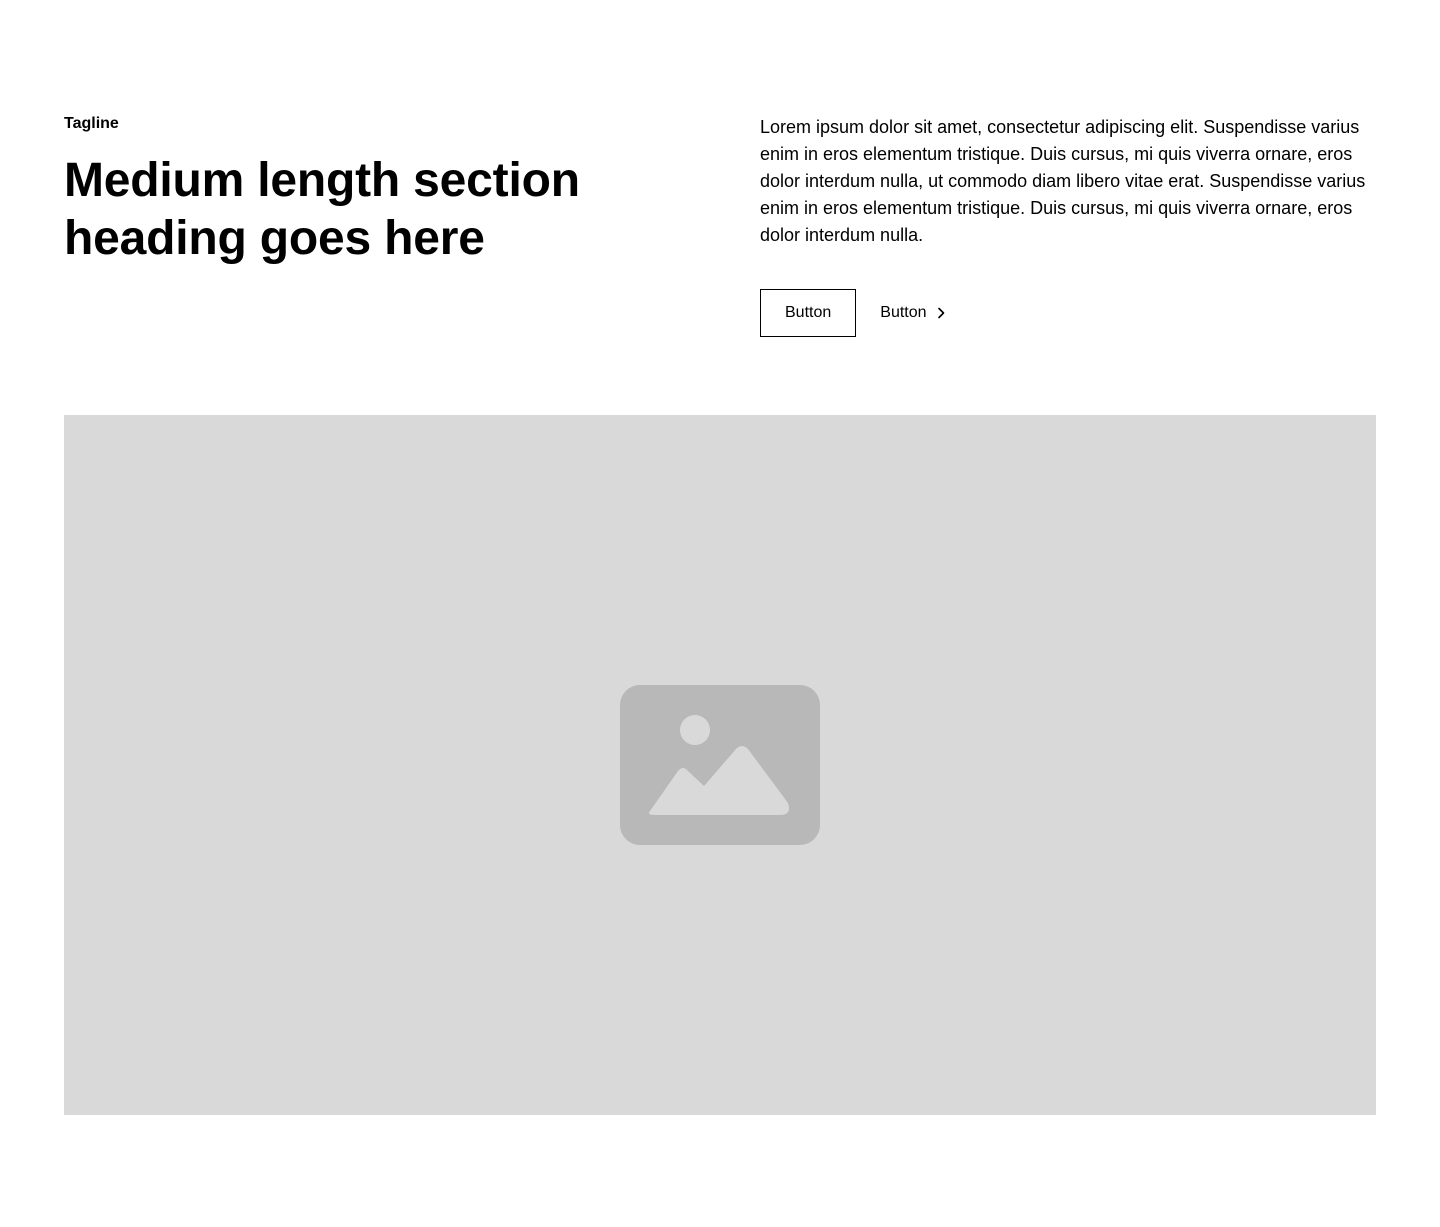 The height and width of the screenshot is (1227, 1440). What do you see at coordinates (1068, 313) in the screenshot?
I see `button-group: Button Button` at bounding box center [1068, 313].